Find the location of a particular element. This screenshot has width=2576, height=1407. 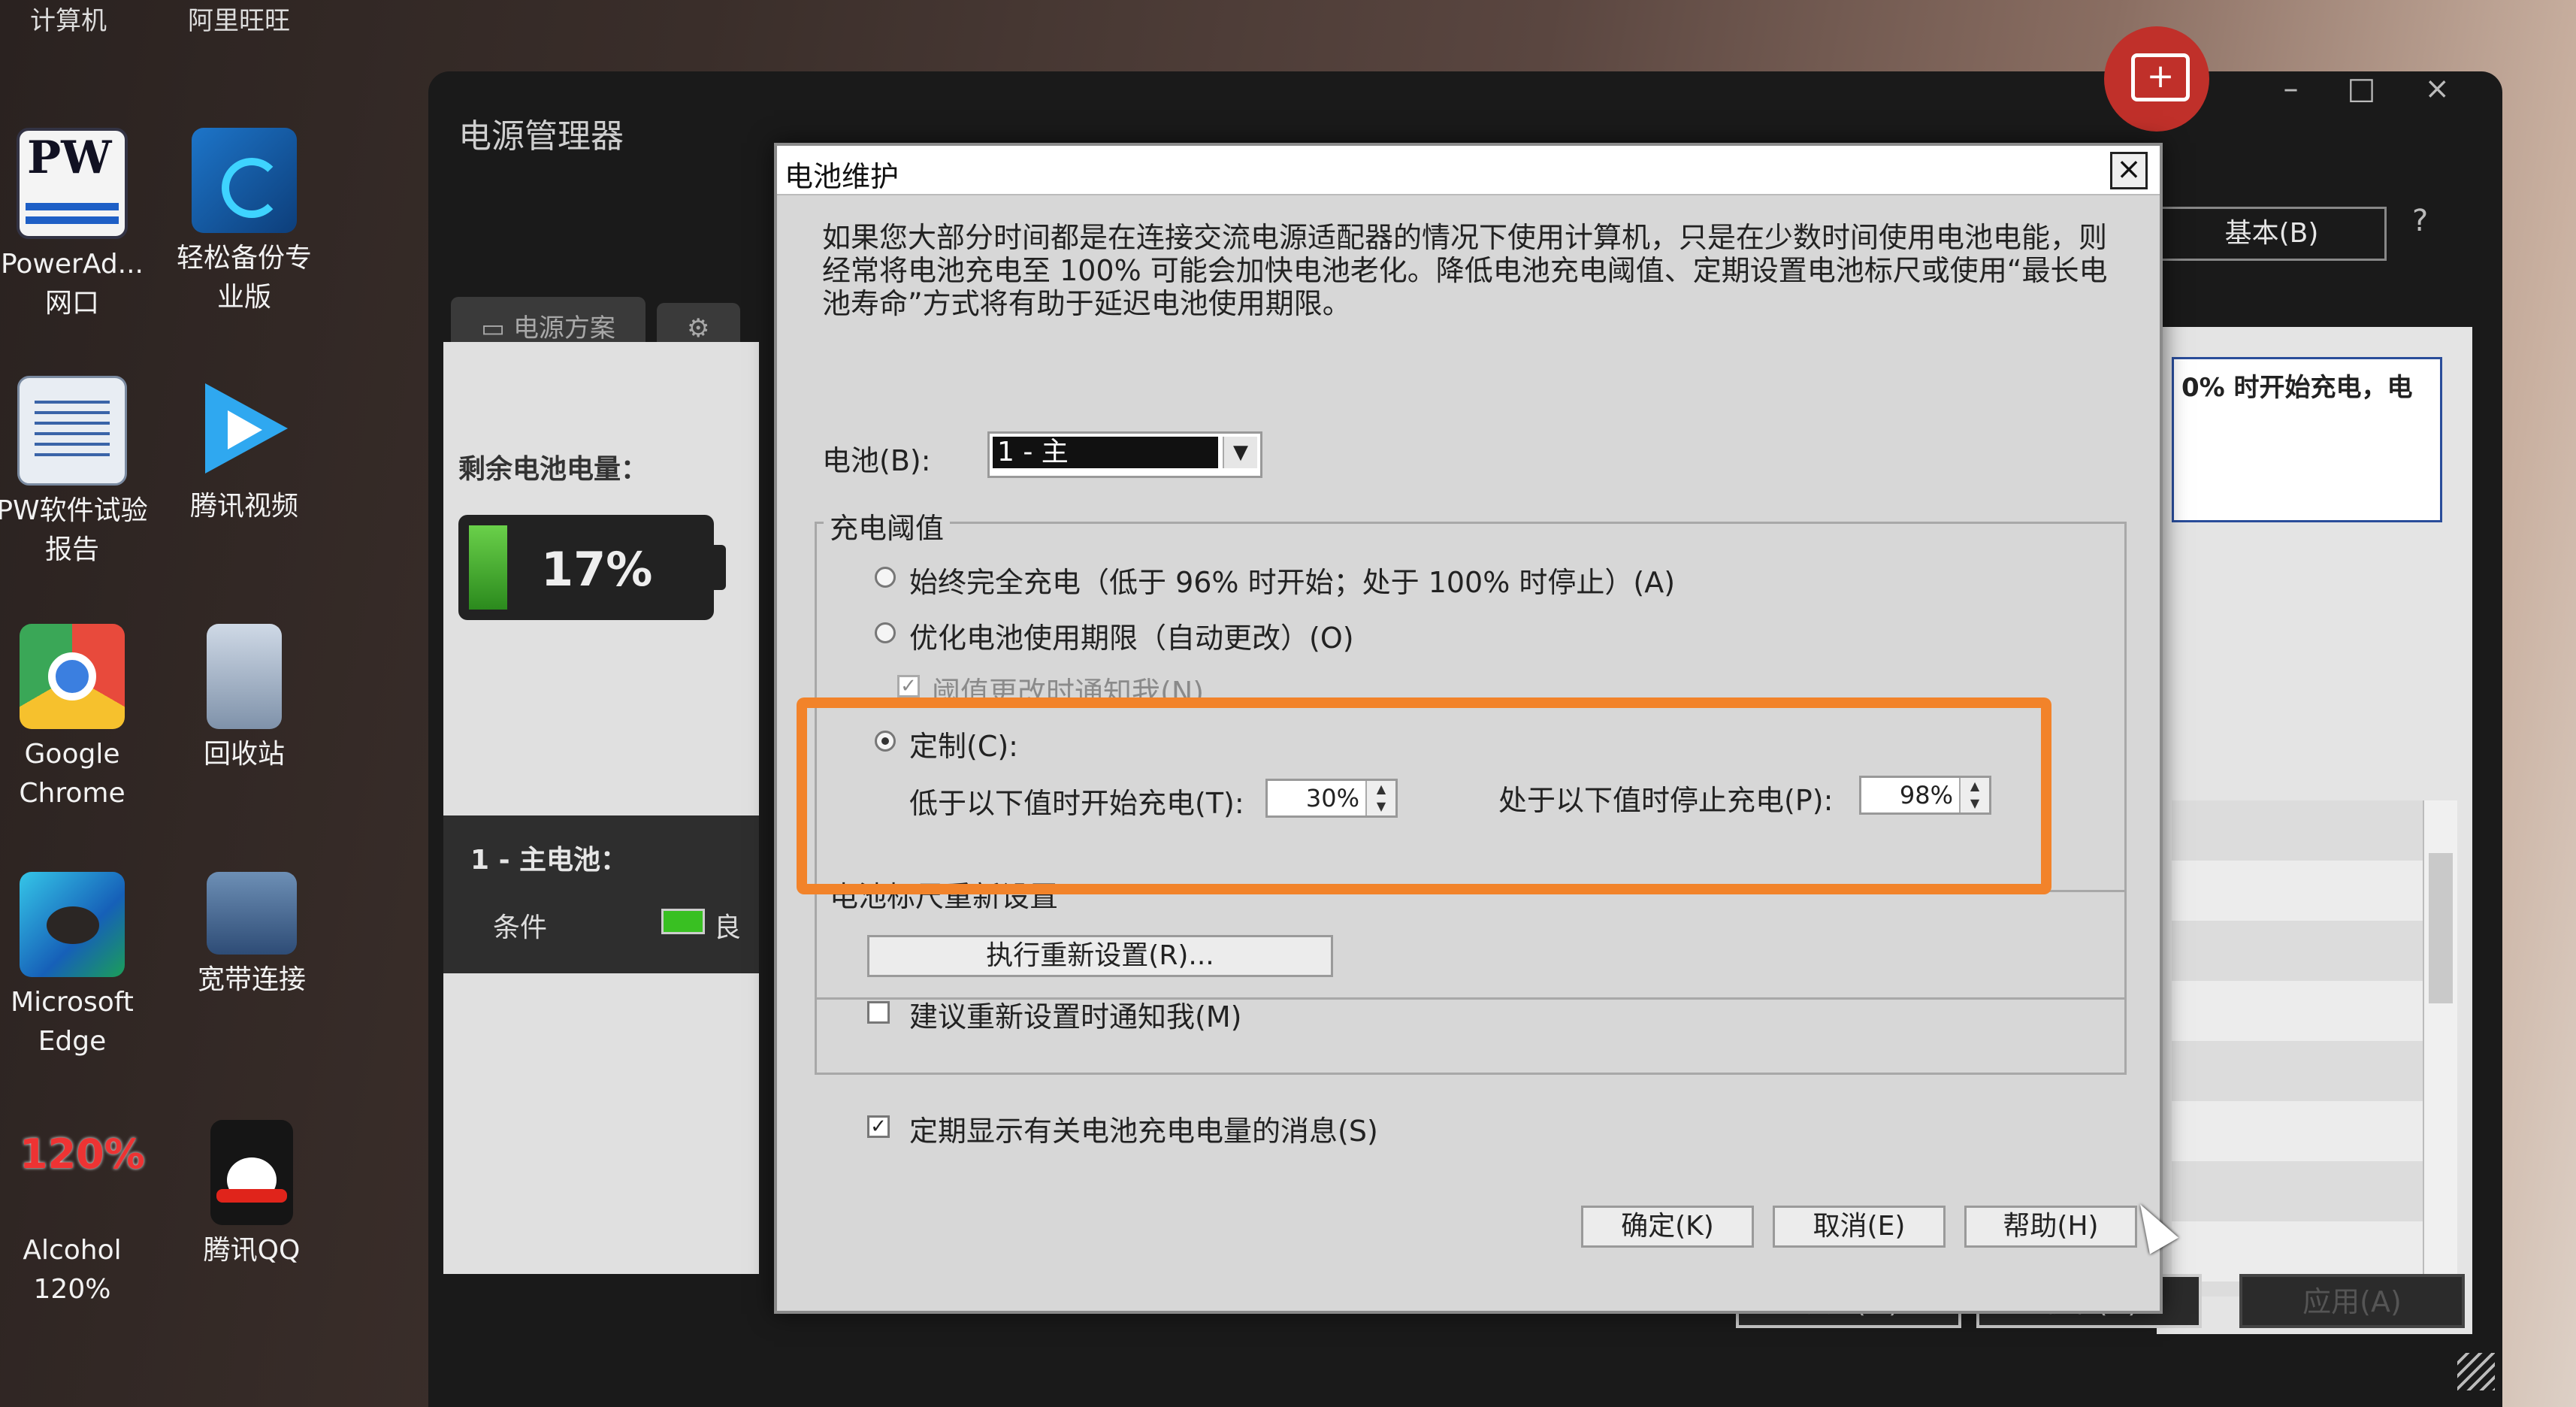

desktop-icon-label: Edge is located at coordinates (72, 1041).